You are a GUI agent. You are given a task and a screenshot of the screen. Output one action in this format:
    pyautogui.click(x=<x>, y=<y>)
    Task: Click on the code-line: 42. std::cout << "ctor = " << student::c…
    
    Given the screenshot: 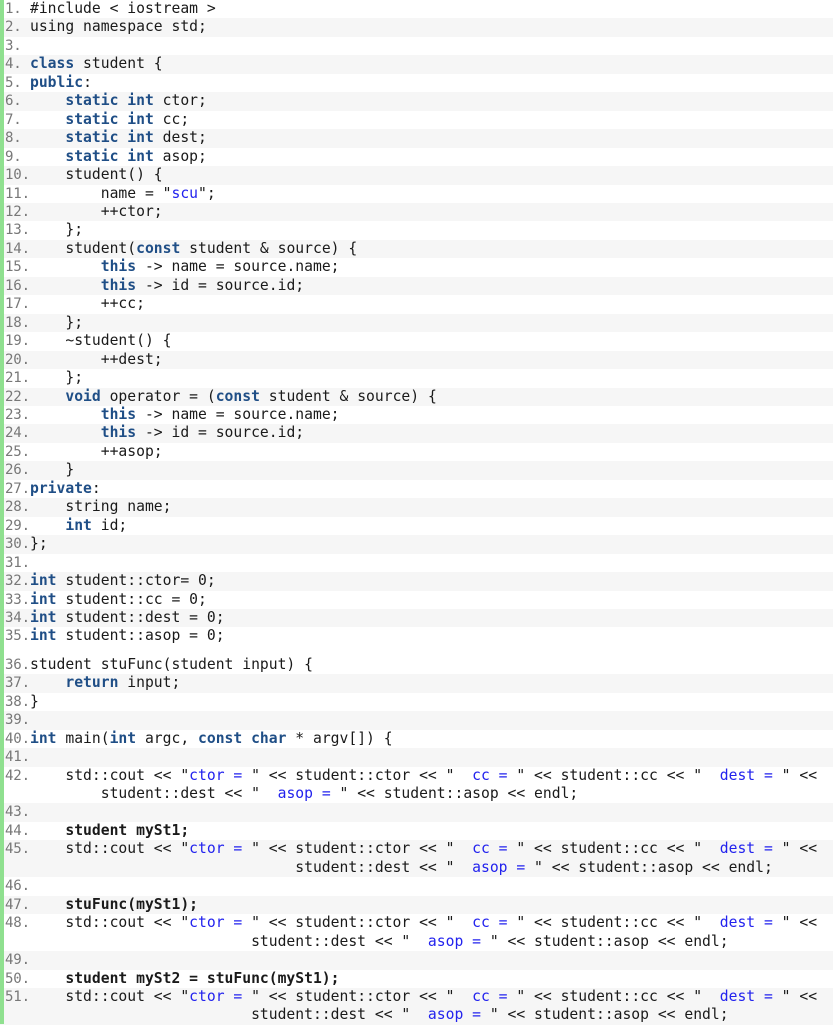 What is the action you would take?
    pyautogui.click(x=416, y=785)
    